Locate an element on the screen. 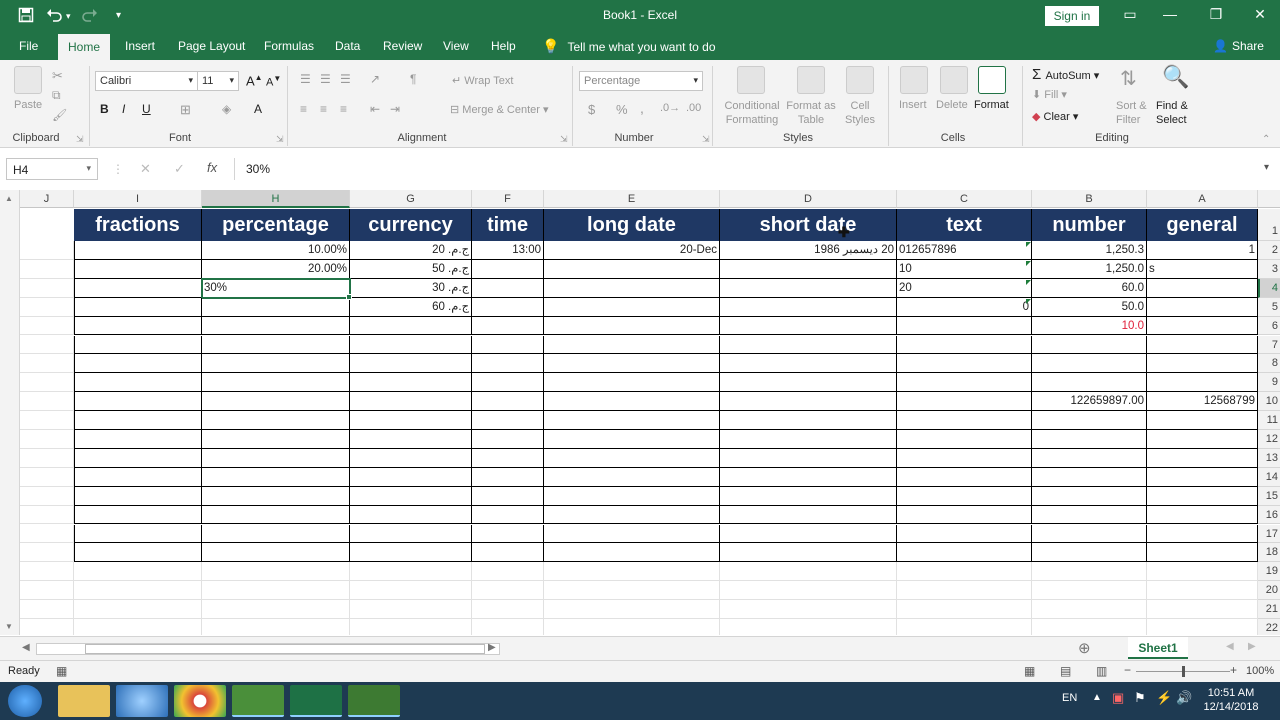 This screenshot has height=720, width=1280. underline-button: U is located at coordinates (146, 109).